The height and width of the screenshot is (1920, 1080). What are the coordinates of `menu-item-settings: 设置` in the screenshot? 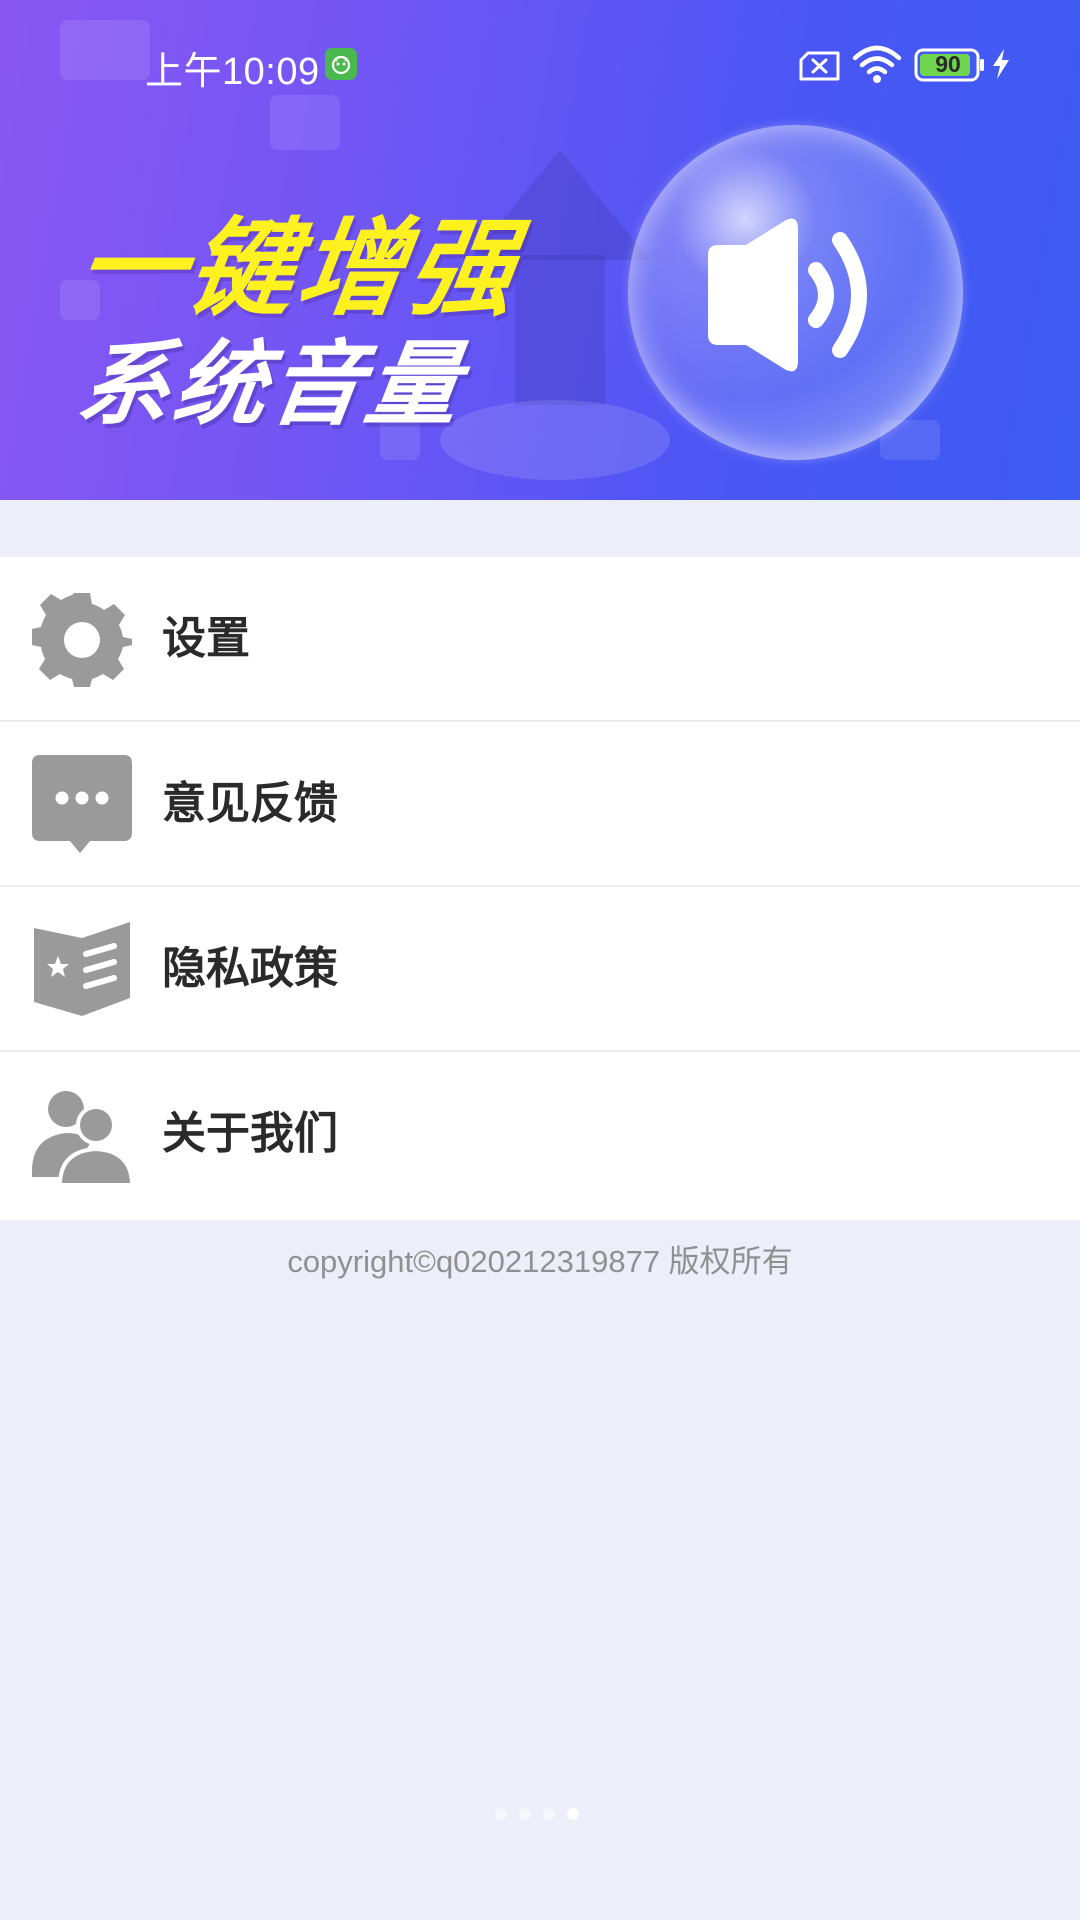 It's located at (540, 639).